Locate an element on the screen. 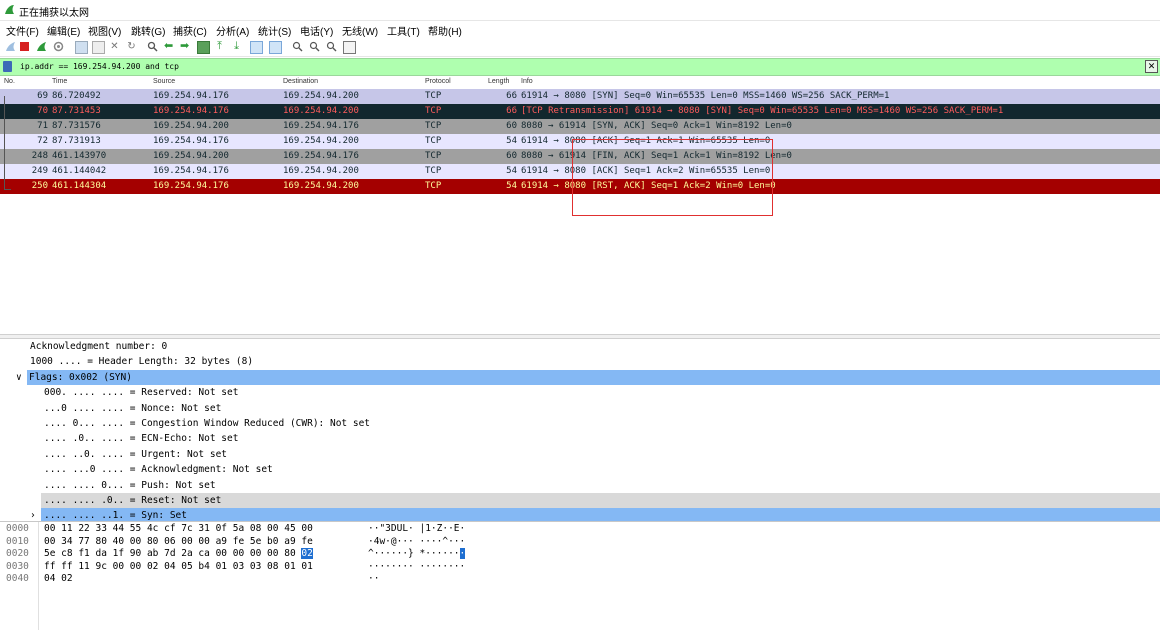 This screenshot has width=1160, height=630. start-capture-icon is located at coordinates (10, 46).